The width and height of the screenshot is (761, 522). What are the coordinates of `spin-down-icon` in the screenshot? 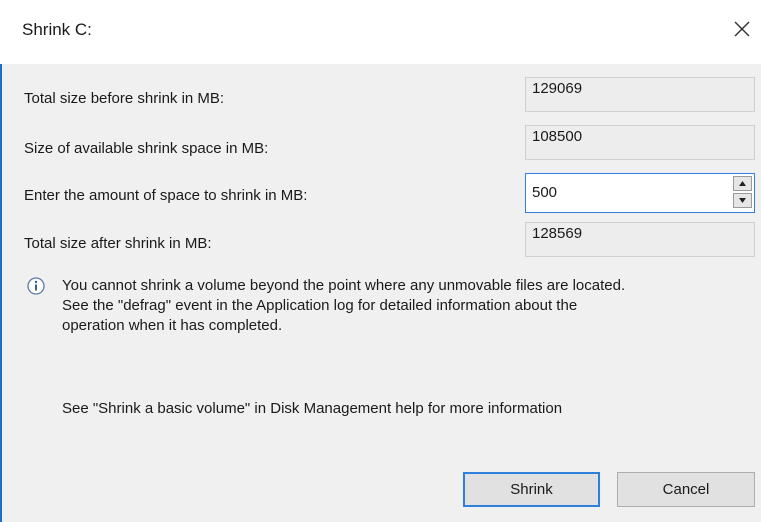 It's located at (742, 200).